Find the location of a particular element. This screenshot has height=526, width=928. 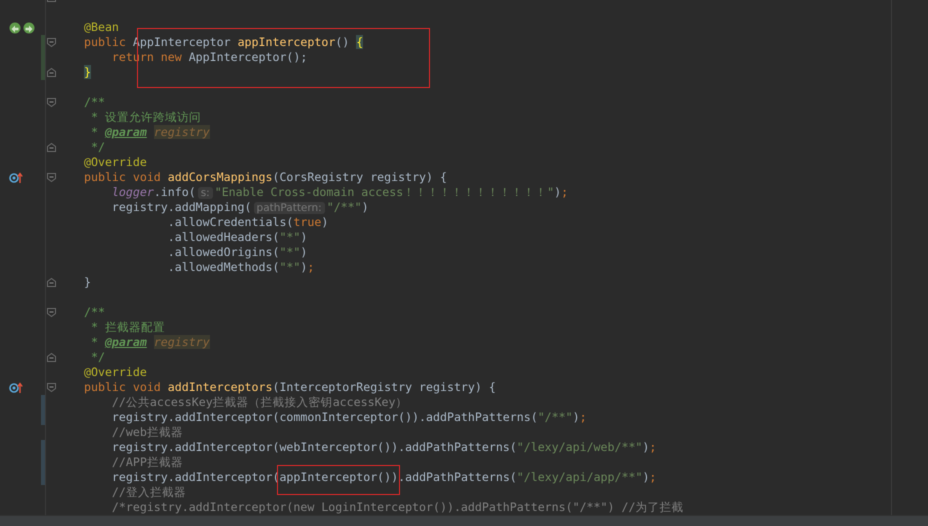

code-line: registry.addInterceptor(commonInterceptor()).addPathPatterns("/**"); is located at coordinates (348, 417).